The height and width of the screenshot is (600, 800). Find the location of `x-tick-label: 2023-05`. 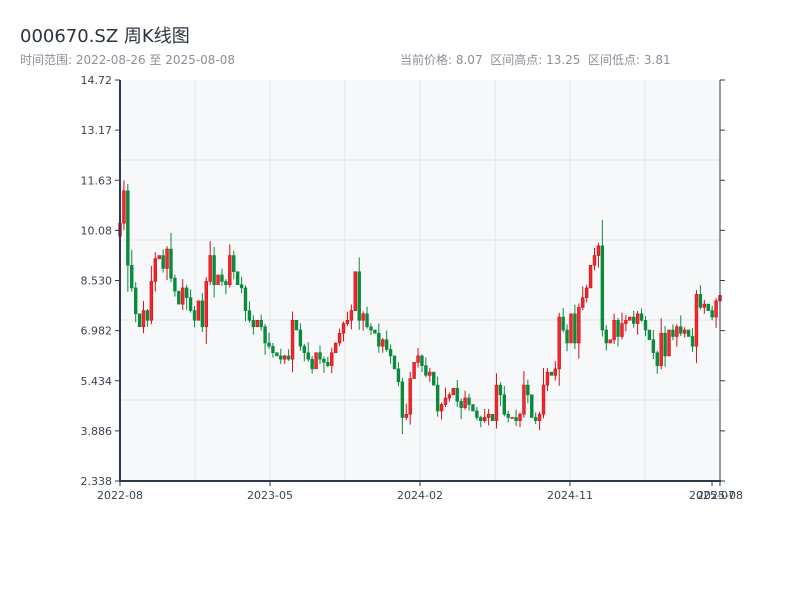

x-tick-label: 2023-05 is located at coordinates (270, 495).